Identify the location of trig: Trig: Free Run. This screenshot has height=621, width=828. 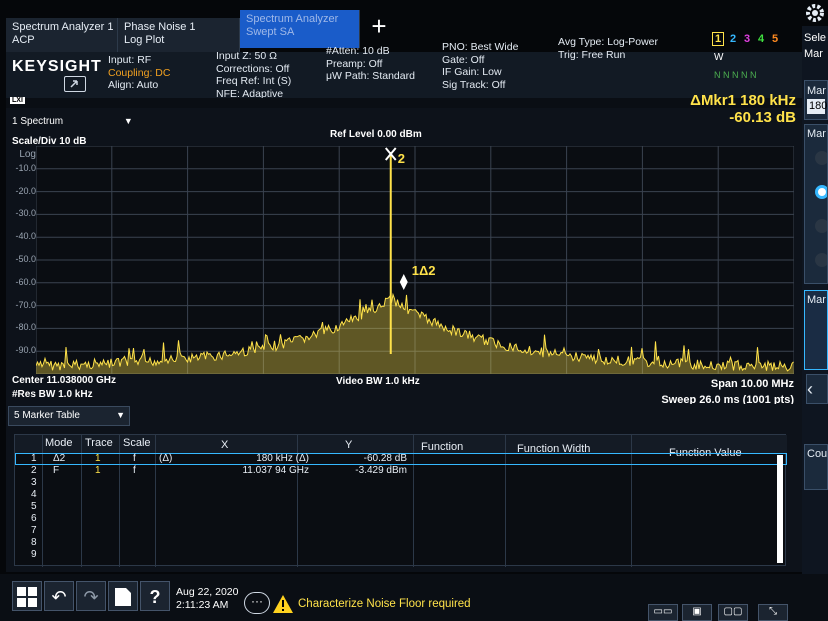
(592, 54).